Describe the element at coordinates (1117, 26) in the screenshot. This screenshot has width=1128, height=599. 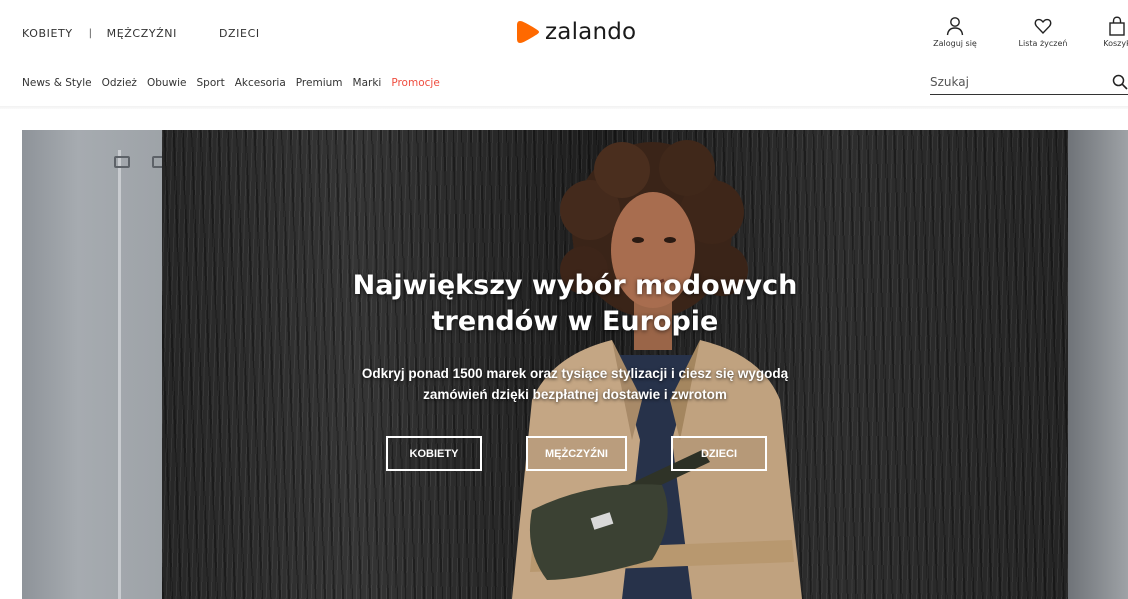
I see `bag-icon` at that location.